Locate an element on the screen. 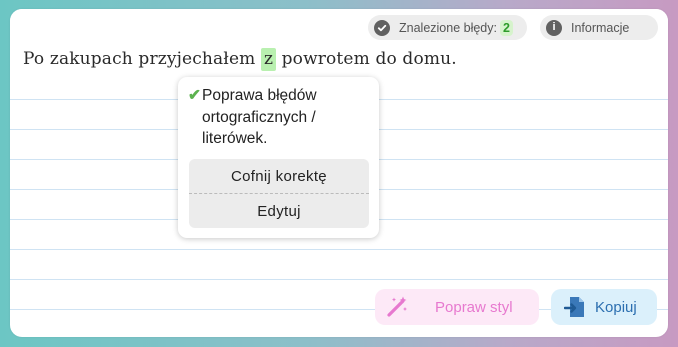 Image resolution: width=678 pixels, height=347 pixels. improve-style-label: Popraw styl is located at coordinates (474, 307).